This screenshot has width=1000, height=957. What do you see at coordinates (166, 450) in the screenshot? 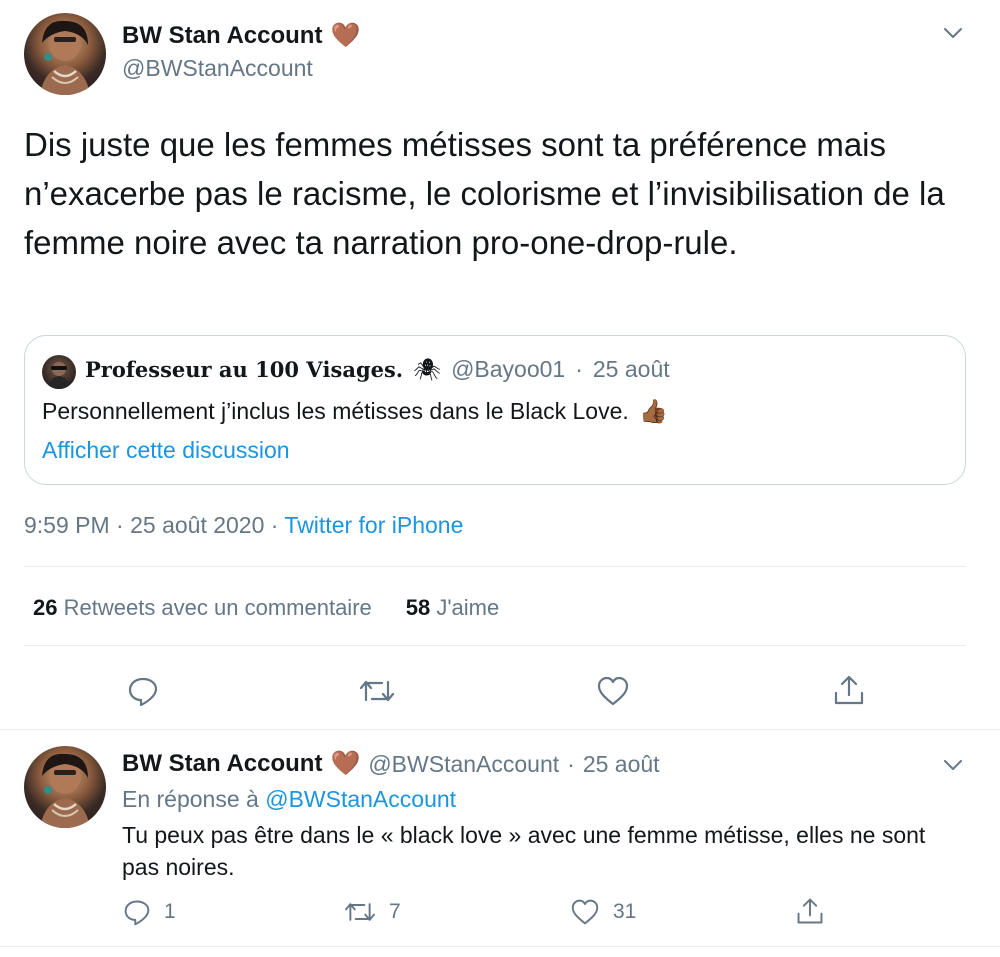
I see `show-thread-link: Afficher cette discussion` at bounding box center [166, 450].